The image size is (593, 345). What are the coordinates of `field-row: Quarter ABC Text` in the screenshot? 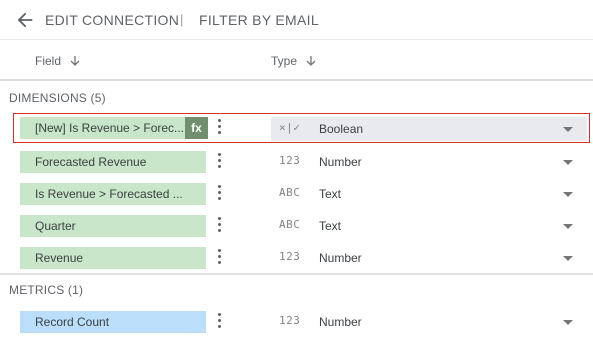 It's located at (296, 225).